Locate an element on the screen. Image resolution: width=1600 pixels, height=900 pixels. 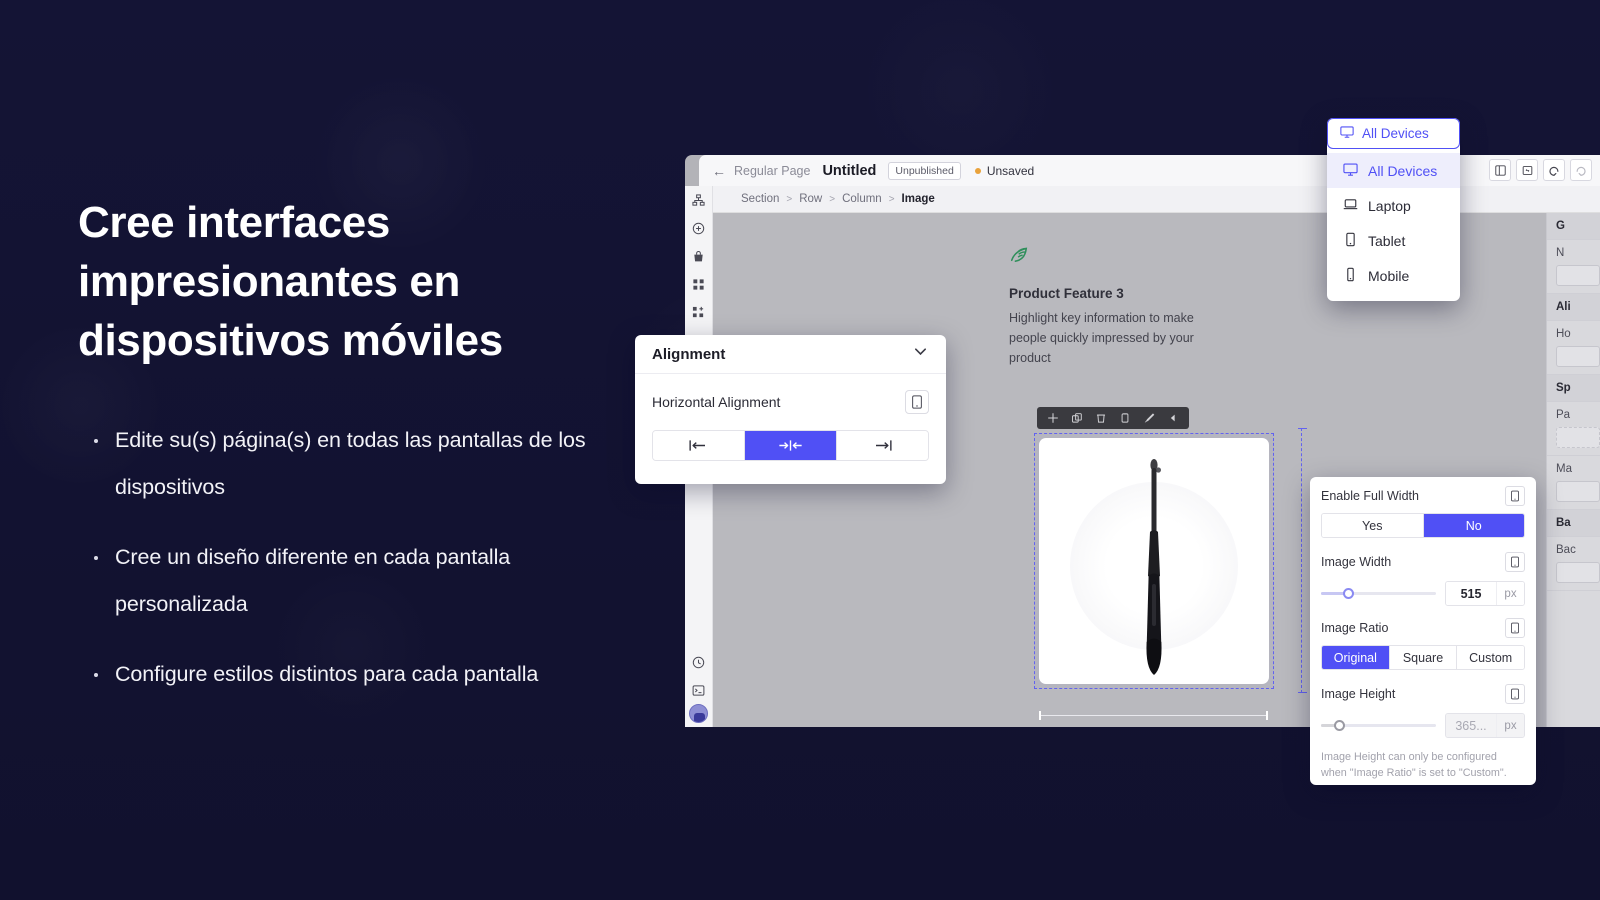
sidebar-field-label: Ma is located at coordinates (1564, 469).